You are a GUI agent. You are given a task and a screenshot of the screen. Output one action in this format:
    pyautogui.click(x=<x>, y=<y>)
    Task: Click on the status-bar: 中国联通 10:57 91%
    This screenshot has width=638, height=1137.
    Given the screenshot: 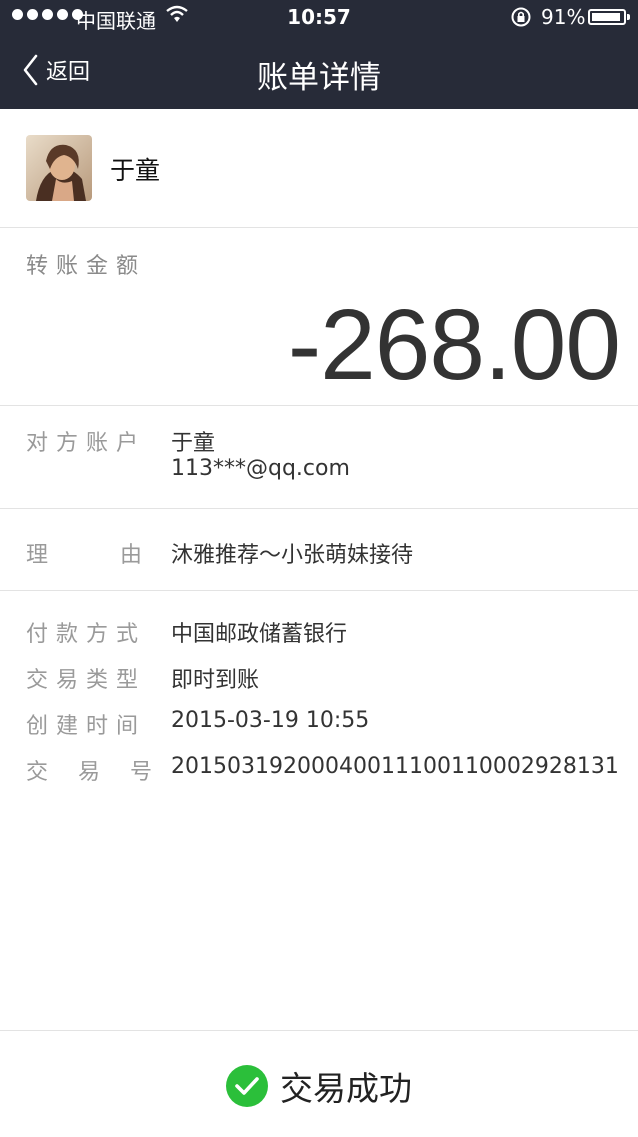 What is the action you would take?
    pyautogui.click(x=319, y=18)
    